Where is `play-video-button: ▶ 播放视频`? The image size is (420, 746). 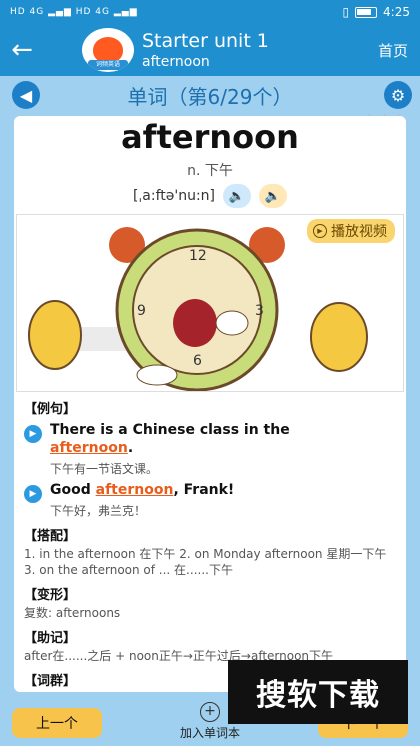
play-video-button: ▶ 播放视频 is located at coordinates (351, 231).